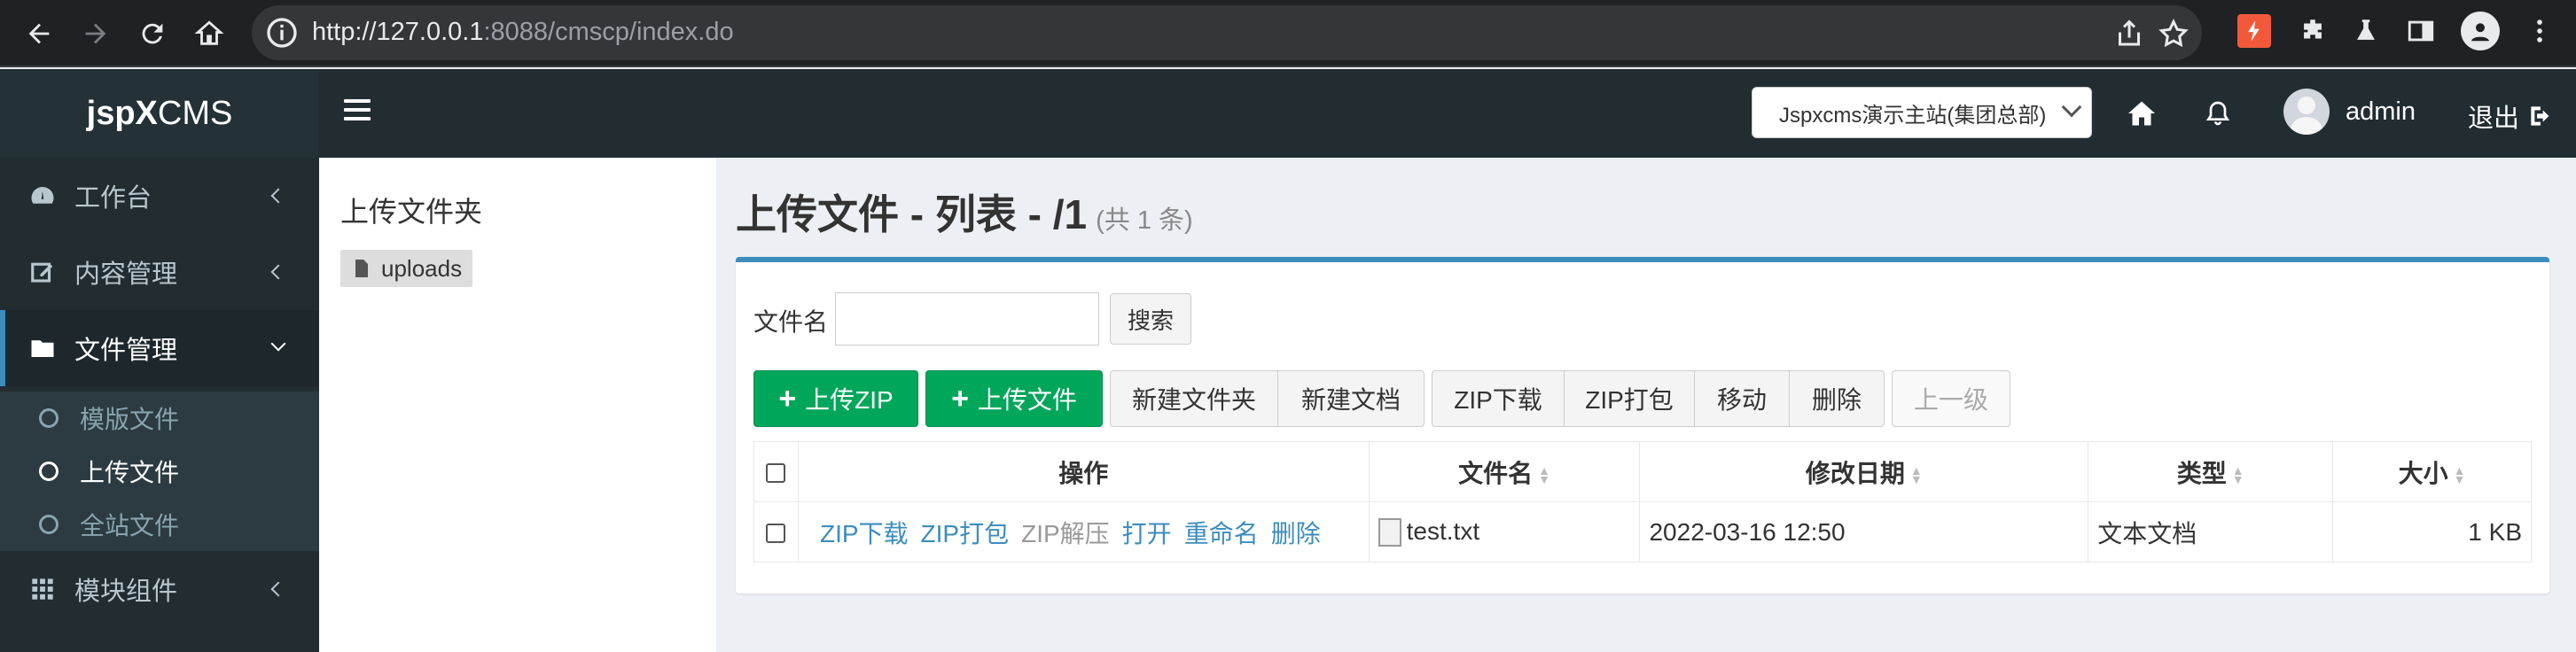 The image size is (2576, 652). Describe the element at coordinates (159, 418) in the screenshot. I see `sidebar-subitem-template: 模版文件` at that location.